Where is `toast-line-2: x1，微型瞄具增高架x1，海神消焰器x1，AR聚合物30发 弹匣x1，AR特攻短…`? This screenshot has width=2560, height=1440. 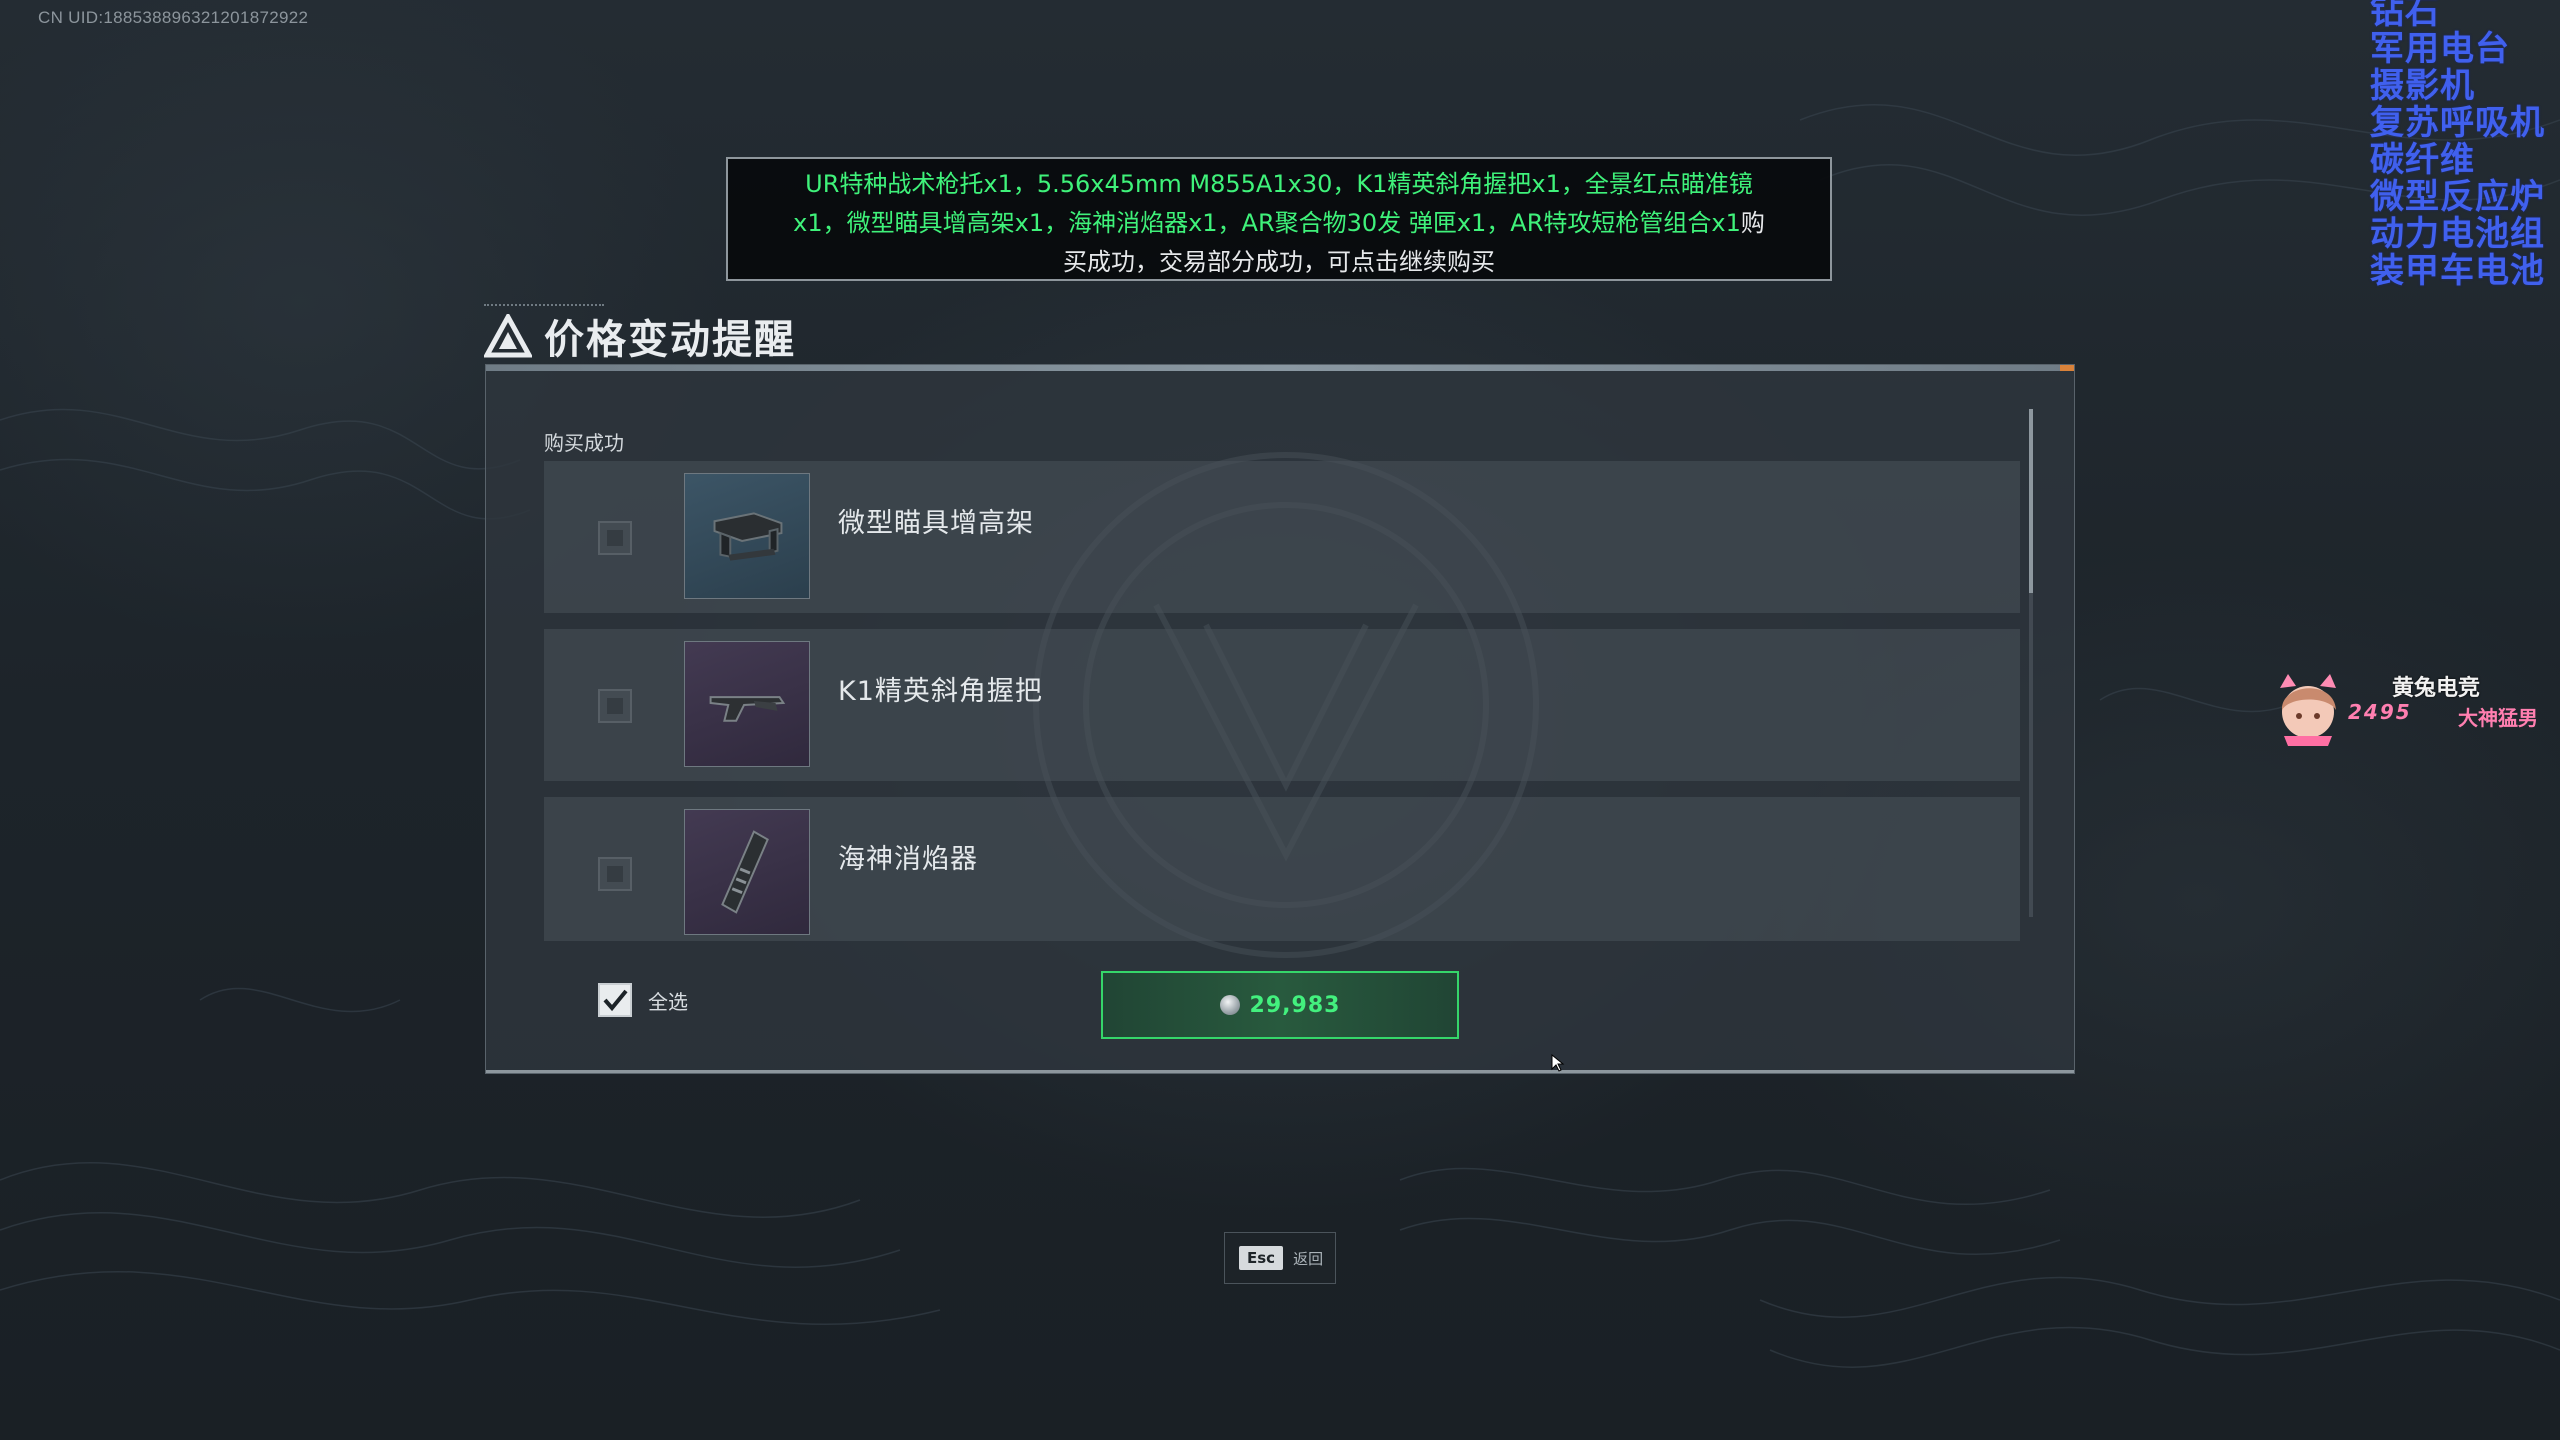 toast-line-2: x1，微型瞄具增高架x1，海神消焰器x1，AR聚合物30发 弹匣x1，AR特攻短… is located at coordinates (1279, 223).